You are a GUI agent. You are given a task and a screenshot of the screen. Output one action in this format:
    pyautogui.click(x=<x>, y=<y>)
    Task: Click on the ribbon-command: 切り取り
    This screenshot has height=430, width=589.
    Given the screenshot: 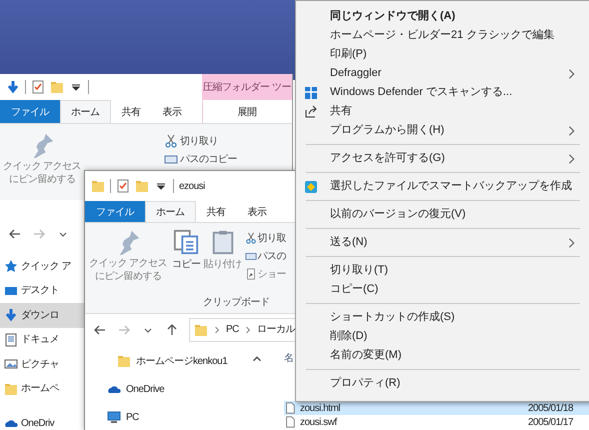 What is the action you would take?
    pyautogui.click(x=200, y=141)
    